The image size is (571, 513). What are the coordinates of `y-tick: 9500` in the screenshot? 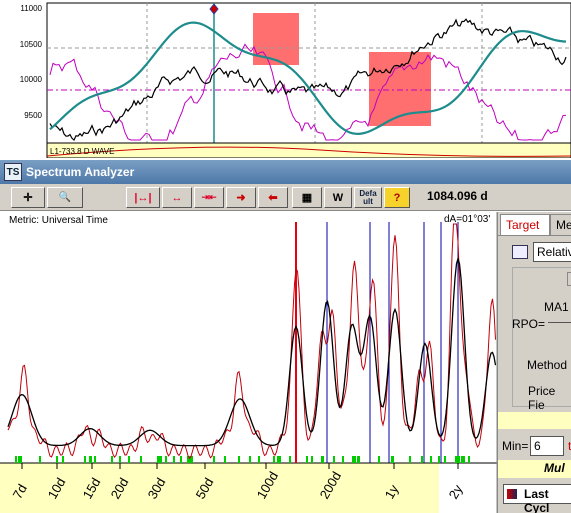 It's located at (33, 115).